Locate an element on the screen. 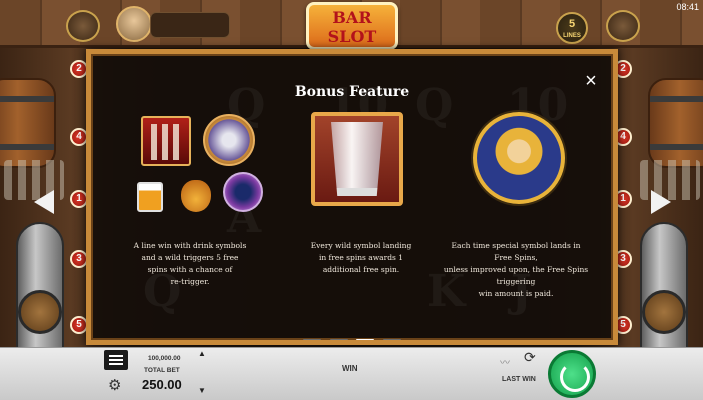 The height and width of the screenshot is (400, 703). shot-glass-icon is located at coordinates (357, 159).